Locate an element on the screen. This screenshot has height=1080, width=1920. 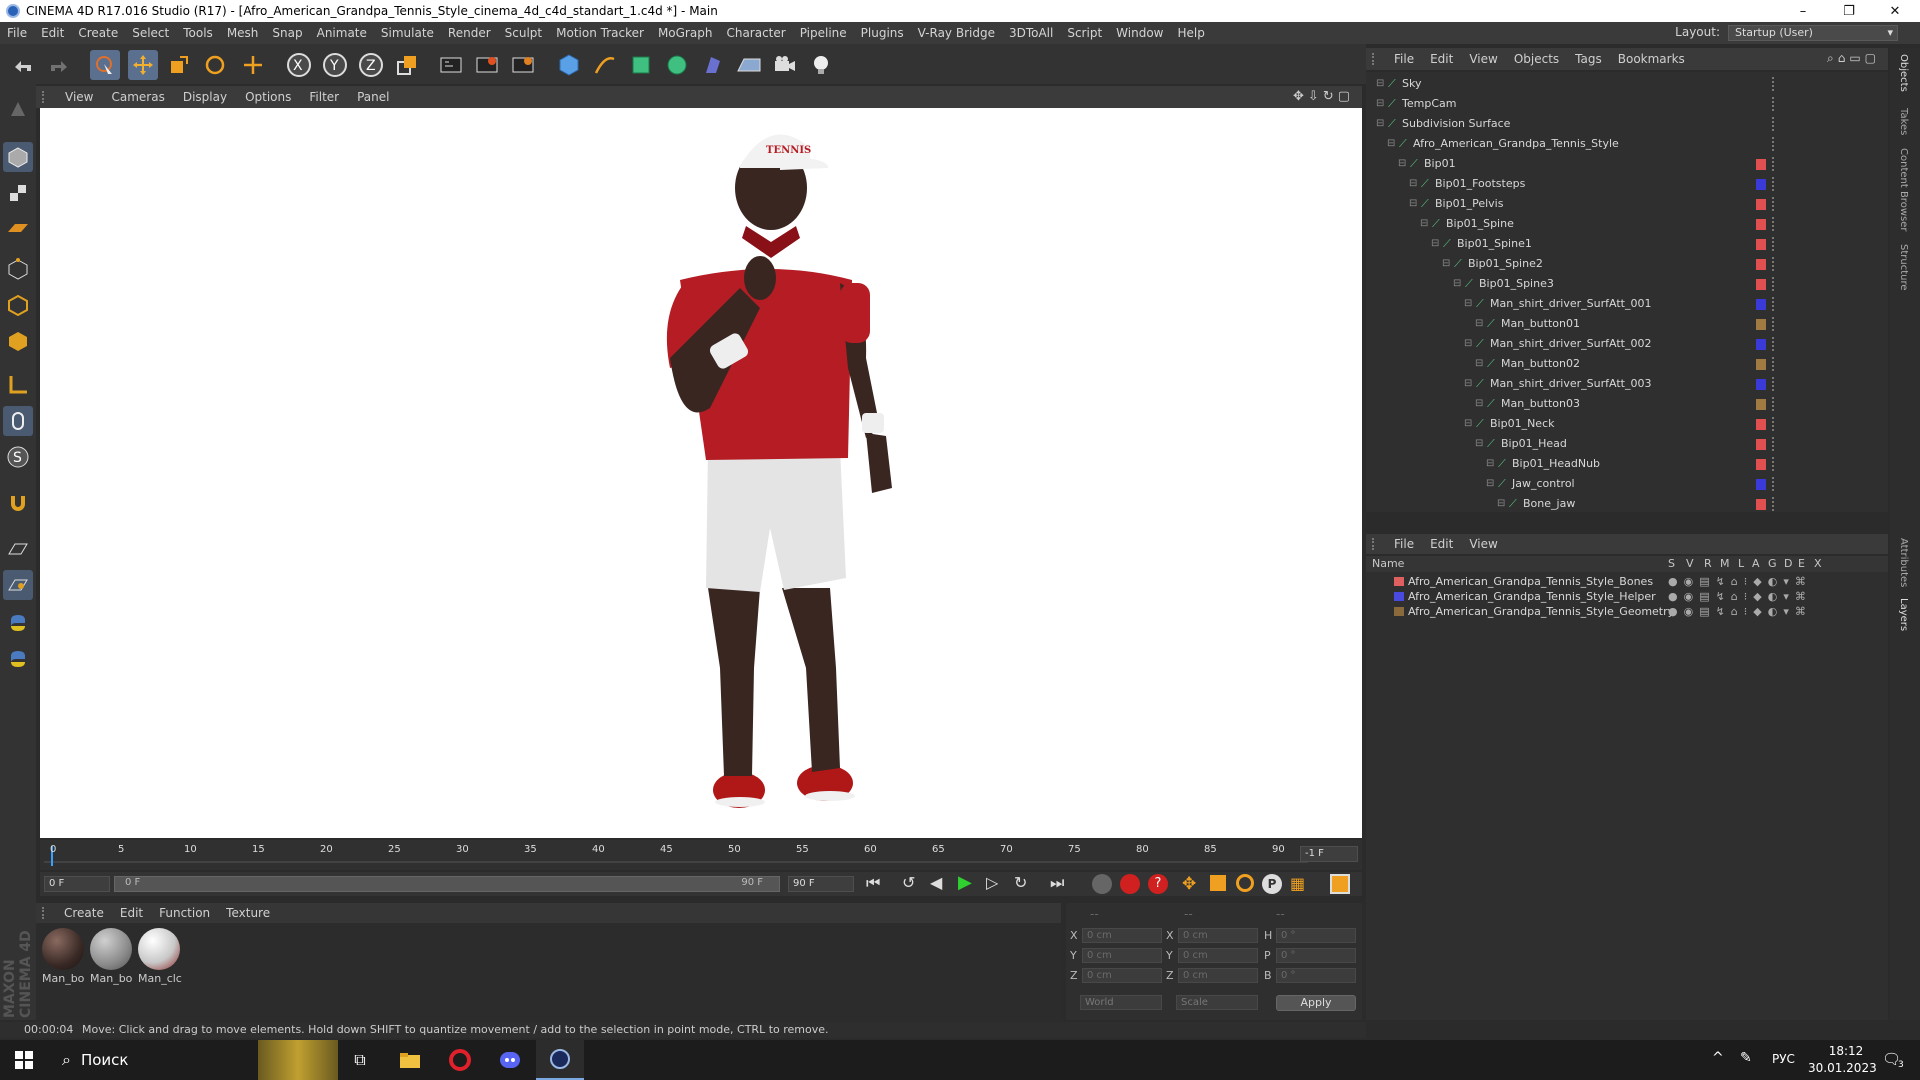
cinema4d-taskbar-icon is located at coordinates (560, 1060).